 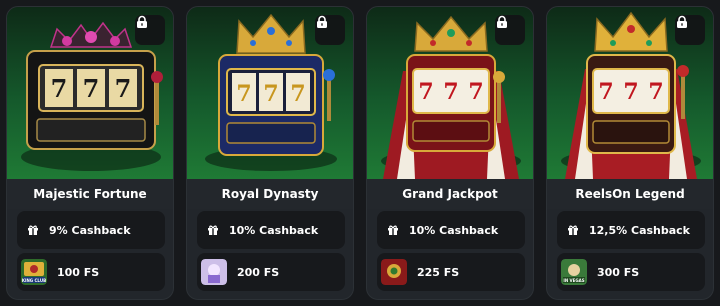 I want to click on card-title: Royal Dynasty, so click(x=270, y=194).